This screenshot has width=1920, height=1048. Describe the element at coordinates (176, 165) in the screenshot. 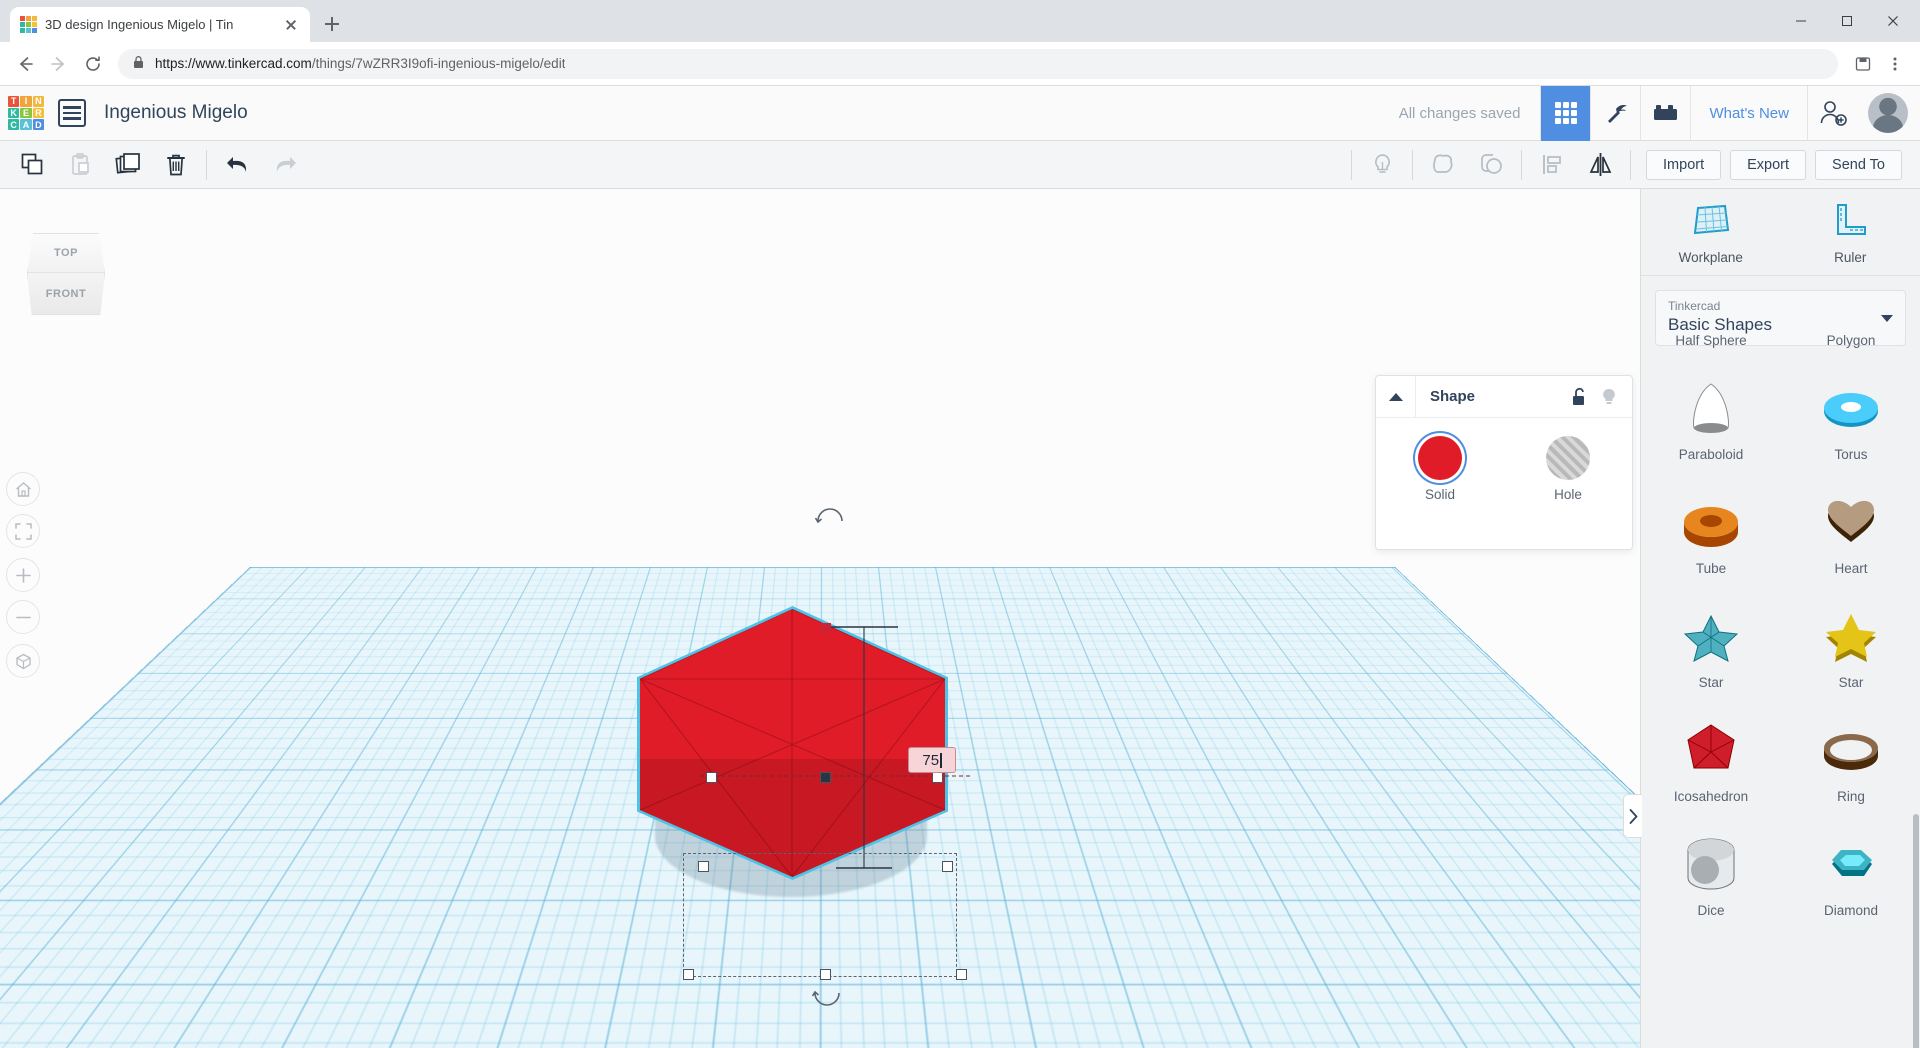

I see `delete-icon` at that location.